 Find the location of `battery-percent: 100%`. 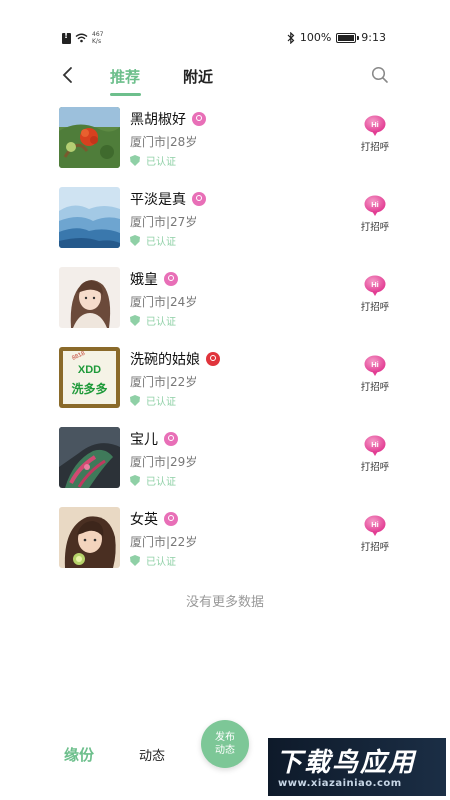

battery-percent: 100% is located at coordinates (315, 37).